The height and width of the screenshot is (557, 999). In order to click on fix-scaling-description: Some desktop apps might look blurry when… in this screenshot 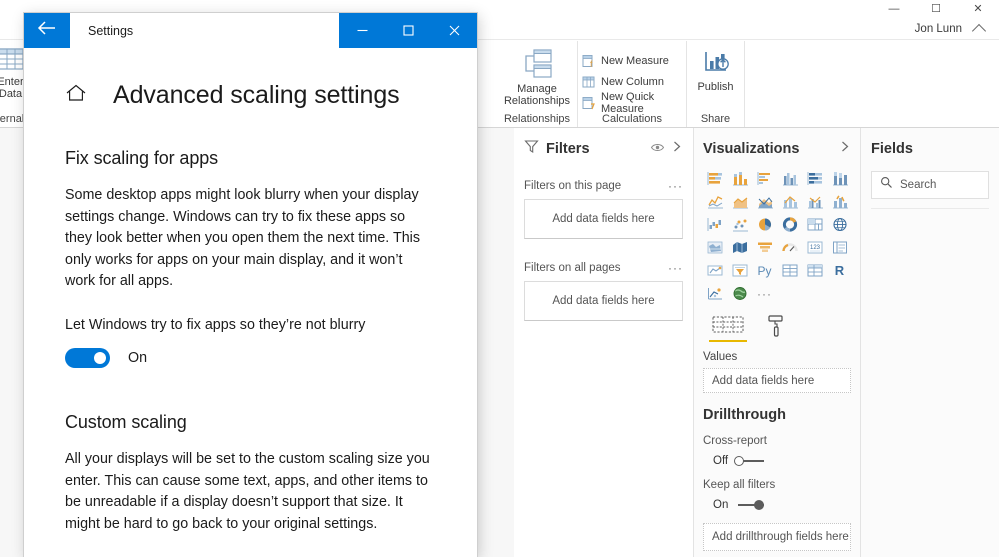, I will do `click(242, 238)`.